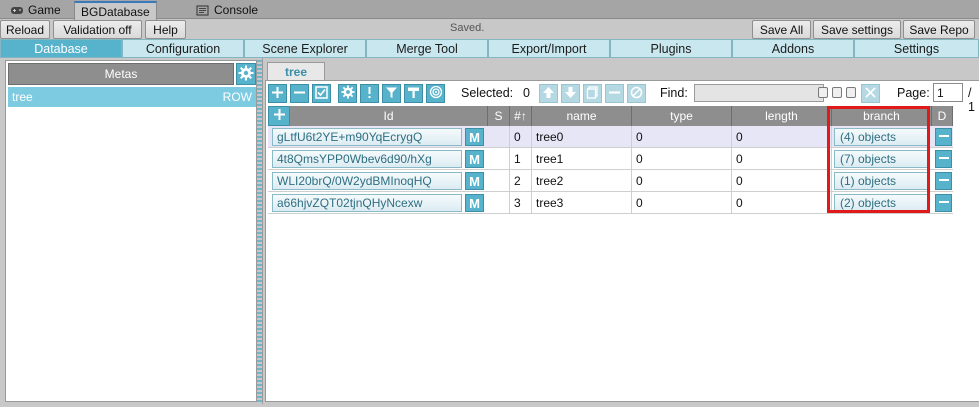 The height and width of the screenshot is (407, 979). I want to click on row-branch-button: (4) objects, so click(881, 137).